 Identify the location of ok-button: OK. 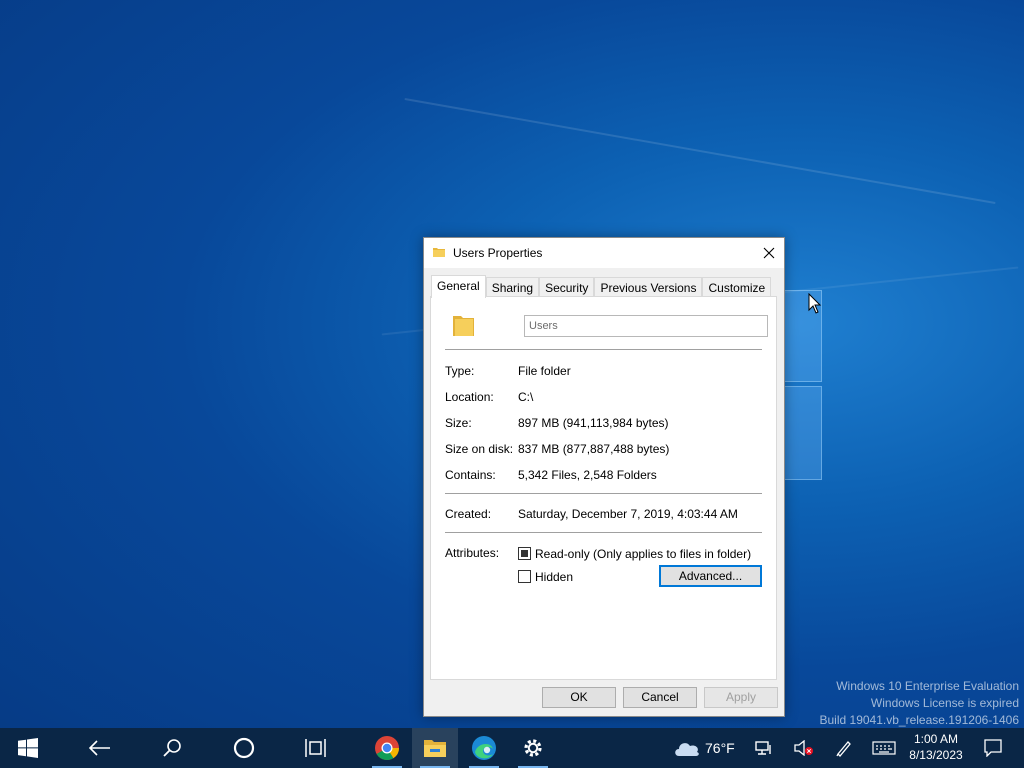
(579, 697).